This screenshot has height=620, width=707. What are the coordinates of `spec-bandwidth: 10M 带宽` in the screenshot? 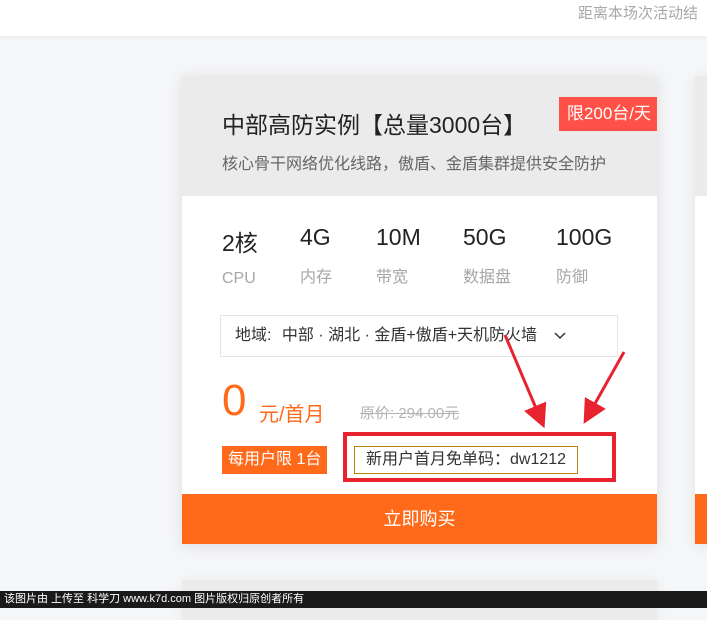 It's located at (398, 255).